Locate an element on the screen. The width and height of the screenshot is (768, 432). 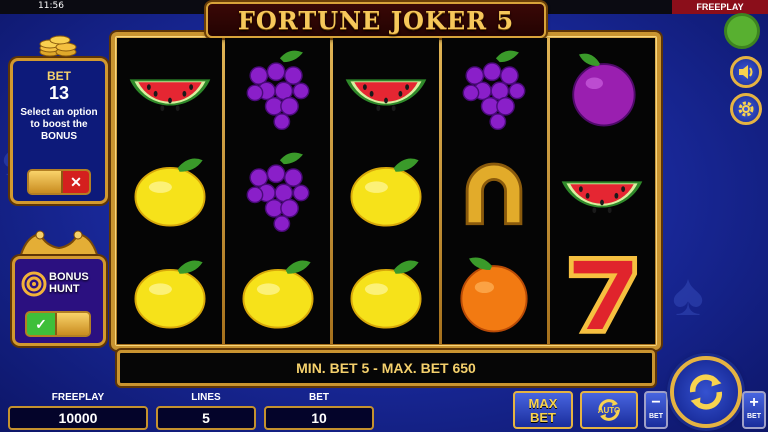
autoplay-label: AUTO is located at coordinates (609, 410).